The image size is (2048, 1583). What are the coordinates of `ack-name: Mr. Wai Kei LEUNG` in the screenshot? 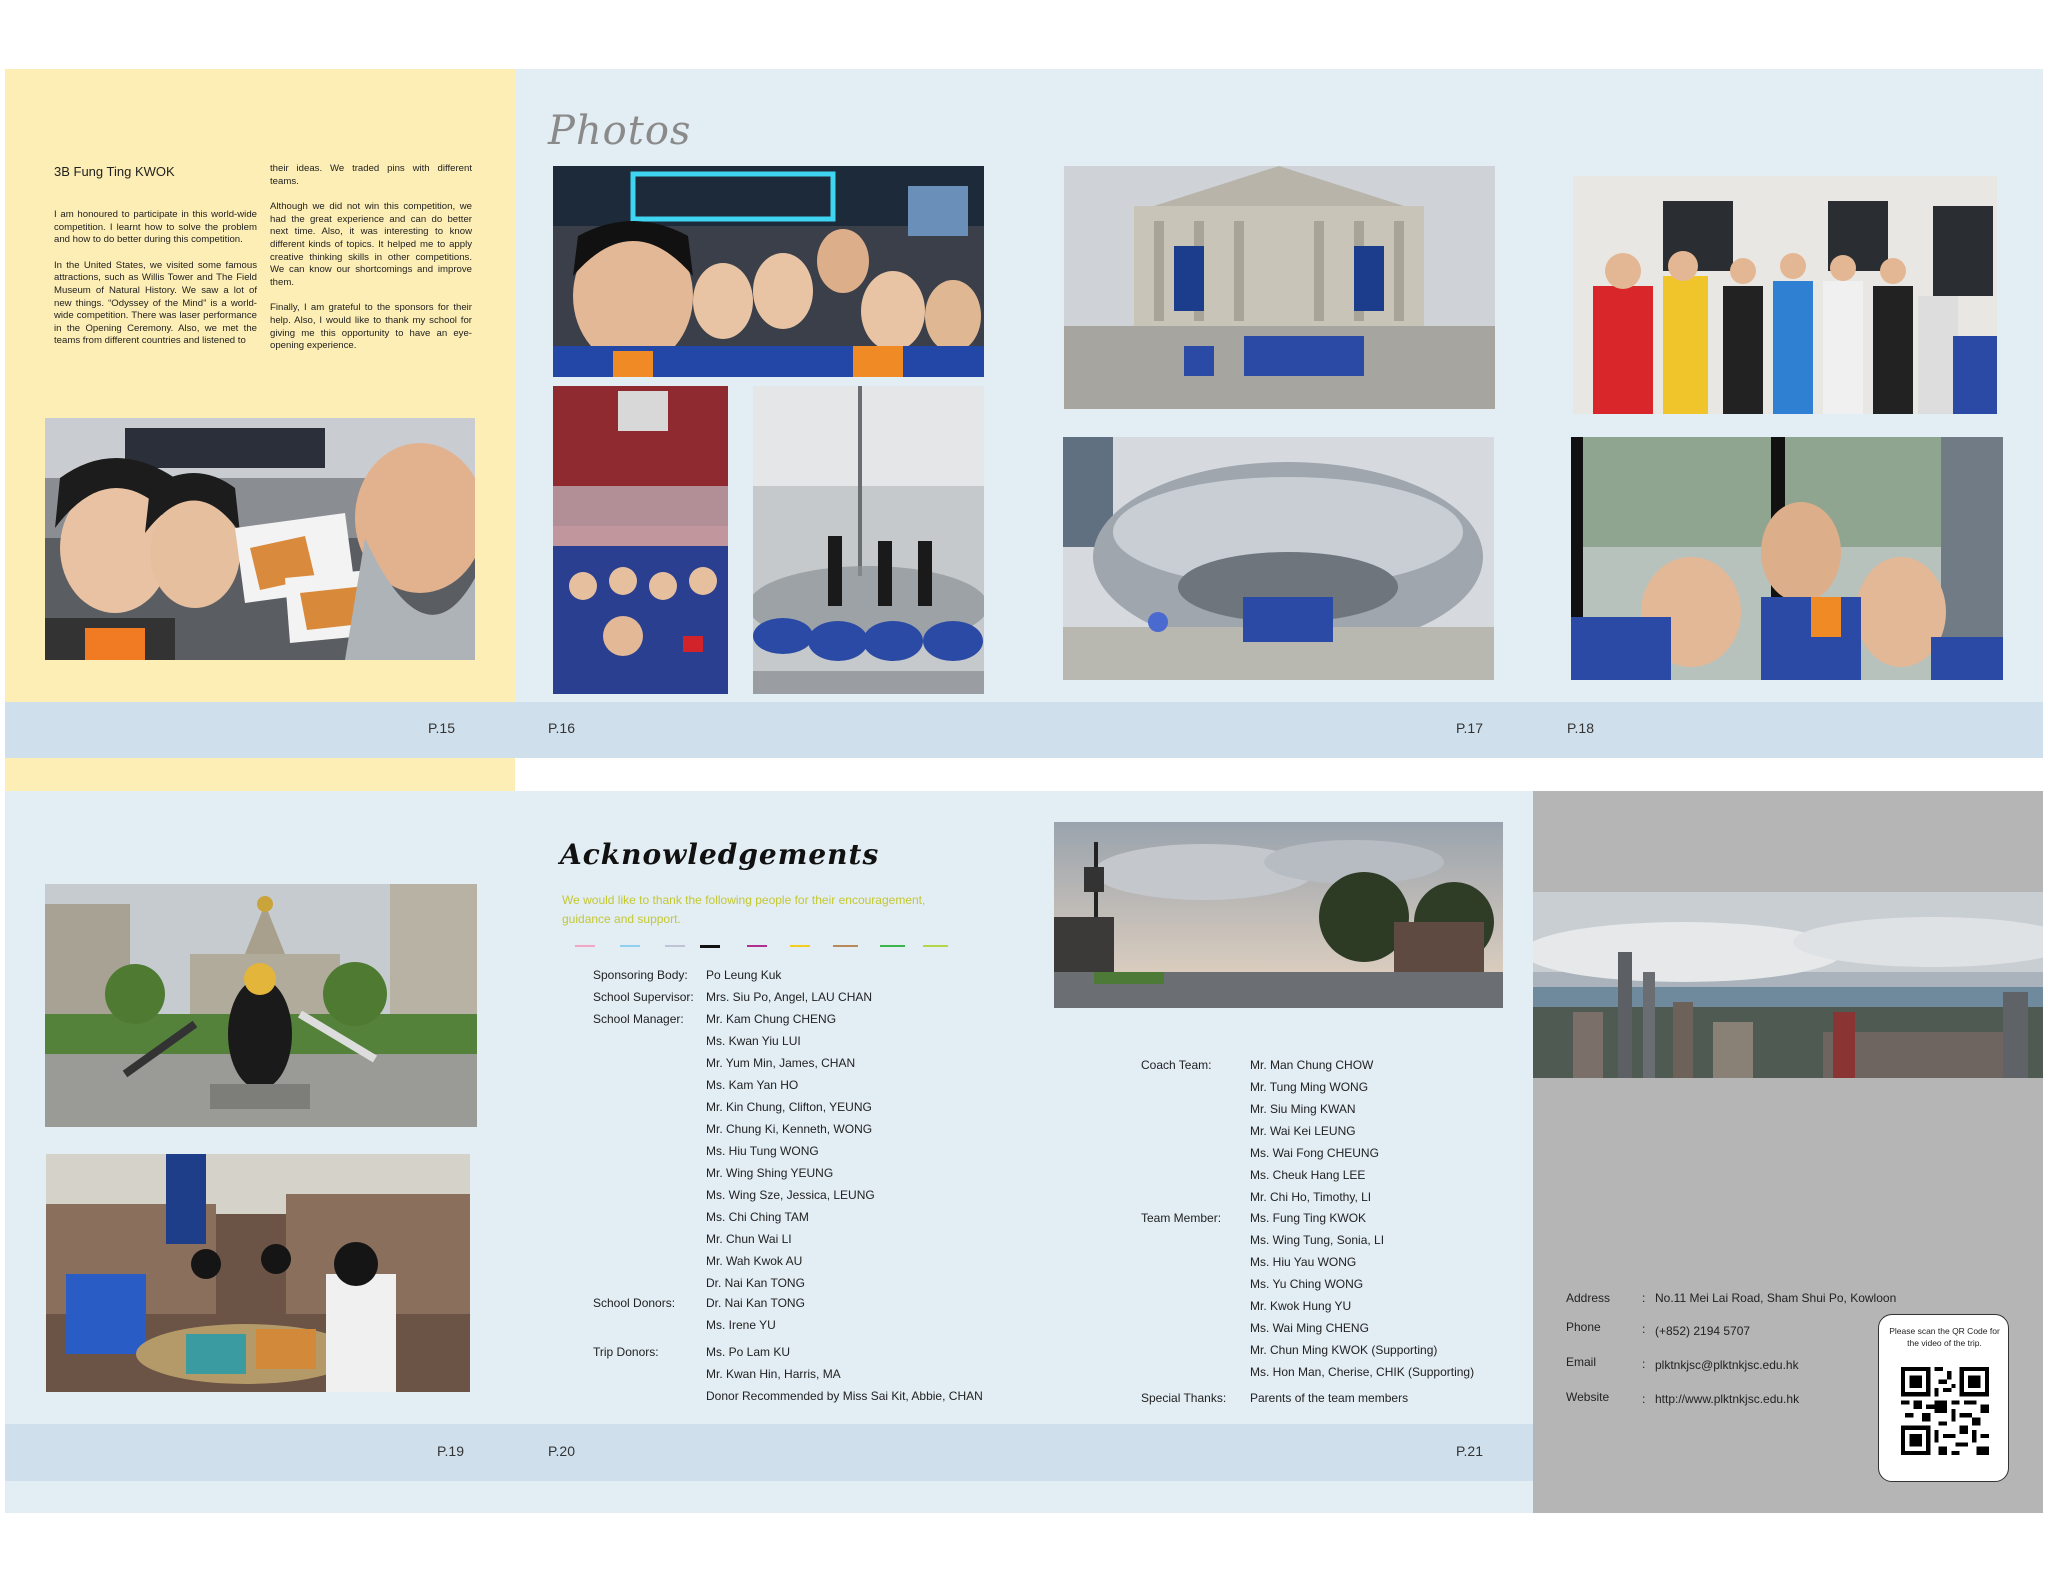 It's located at (1303, 1131).